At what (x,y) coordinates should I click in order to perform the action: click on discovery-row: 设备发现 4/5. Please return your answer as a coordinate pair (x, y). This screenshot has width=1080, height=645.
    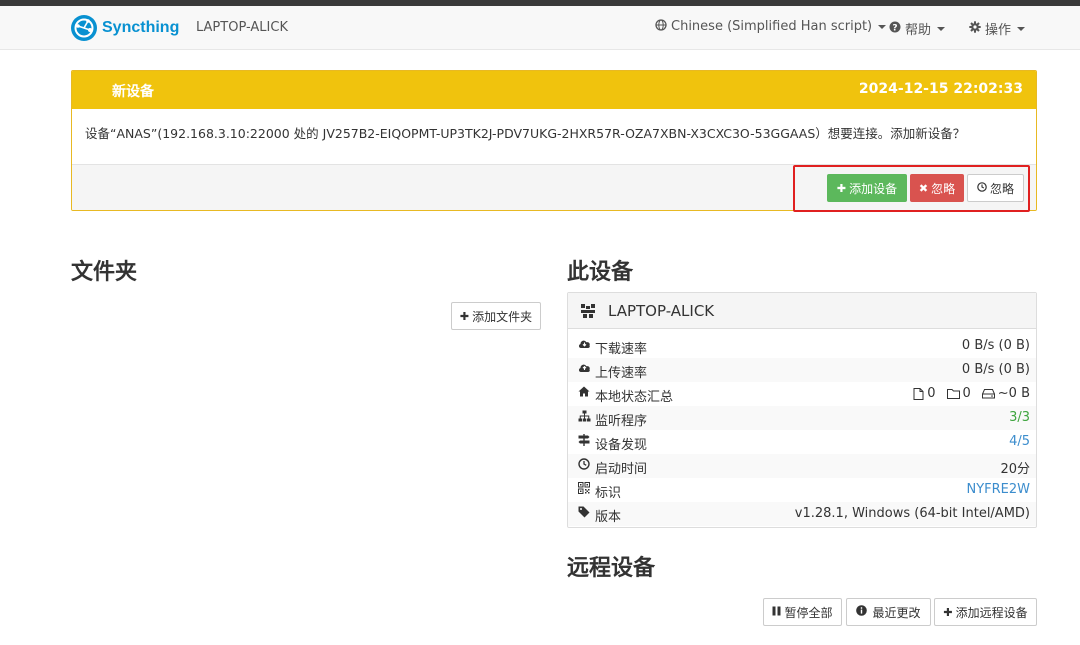
    Looking at the image, I should click on (802, 442).